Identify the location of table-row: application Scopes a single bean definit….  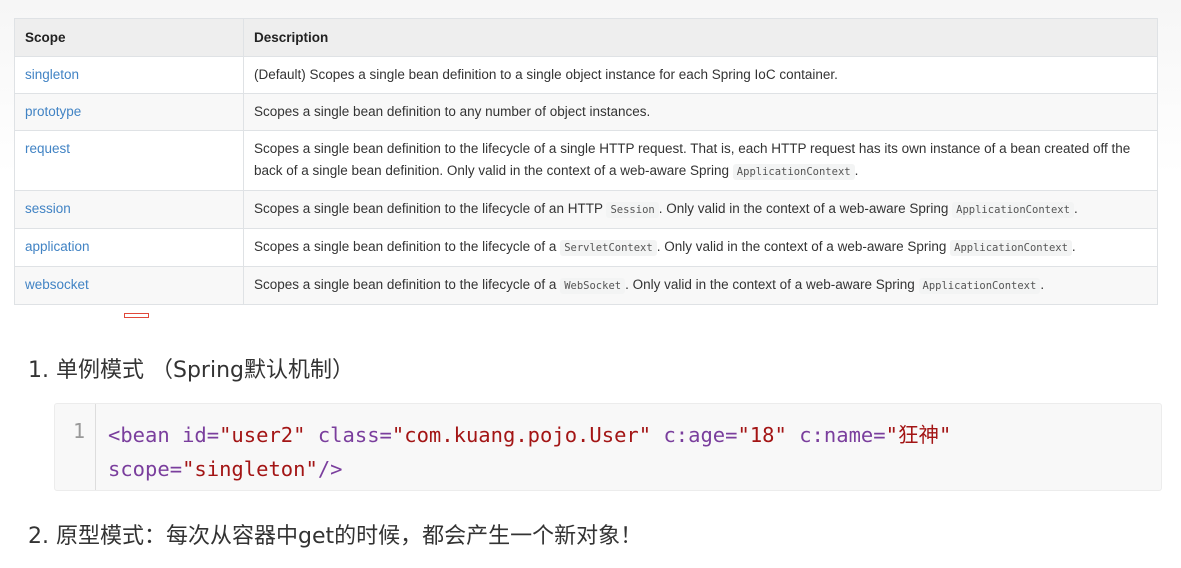
(586, 247).